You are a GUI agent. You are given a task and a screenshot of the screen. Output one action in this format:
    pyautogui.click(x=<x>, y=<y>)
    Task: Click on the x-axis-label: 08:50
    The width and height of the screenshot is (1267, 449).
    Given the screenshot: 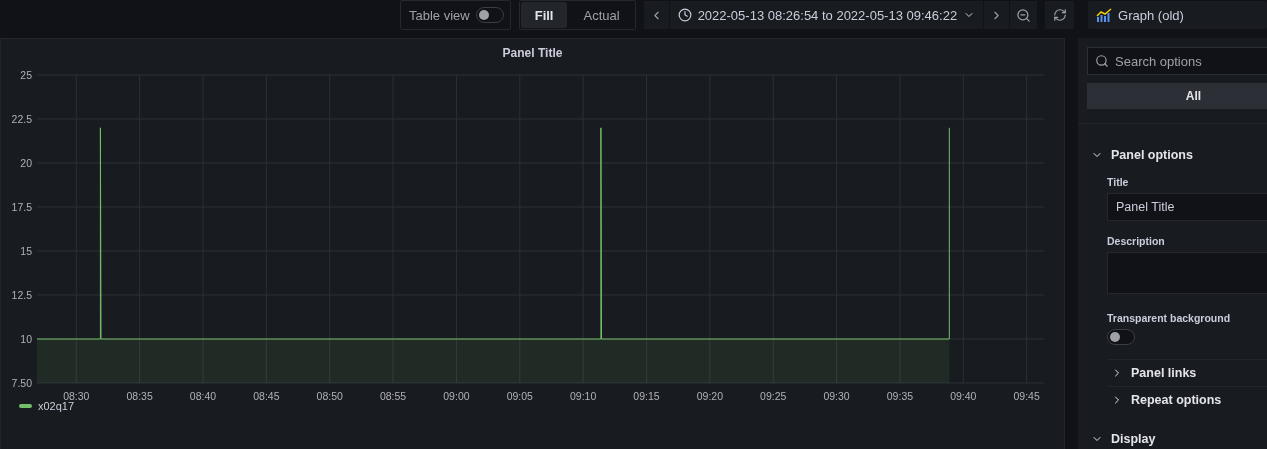 What is the action you would take?
    pyautogui.click(x=329, y=395)
    